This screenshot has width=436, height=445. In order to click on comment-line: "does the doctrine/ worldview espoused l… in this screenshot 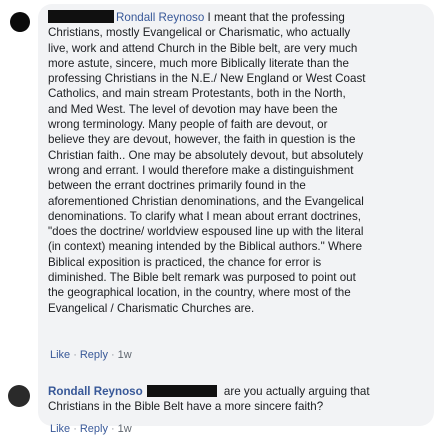, I will do `click(206, 232)`.